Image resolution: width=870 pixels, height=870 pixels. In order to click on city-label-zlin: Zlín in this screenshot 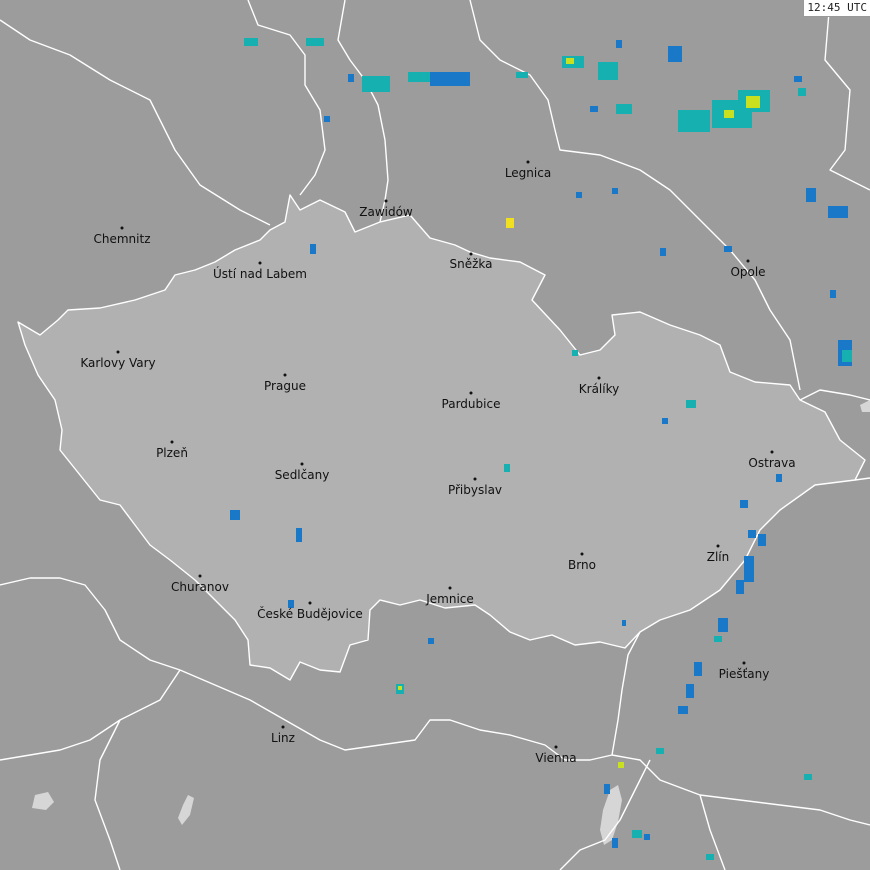, I will do `click(718, 557)`.